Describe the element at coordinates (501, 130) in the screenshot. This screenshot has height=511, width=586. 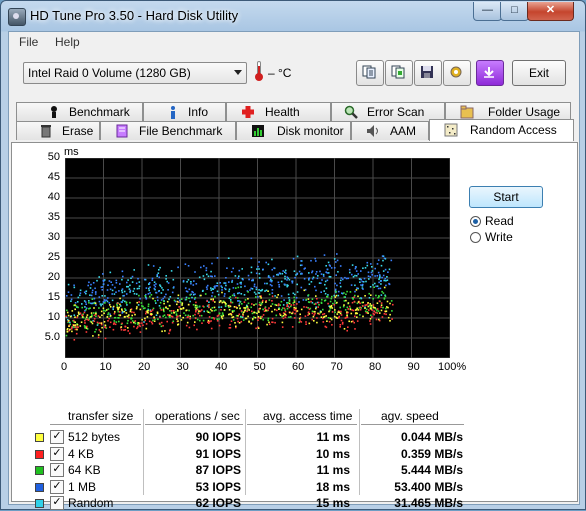
I see `tab-random-access: Random Access` at that location.